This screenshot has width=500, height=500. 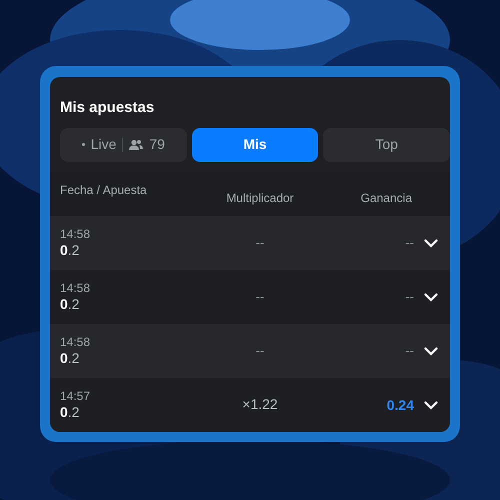 What do you see at coordinates (400, 405) in the screenshot?
I see `payout-value: 0.24` at bounding box center [400, 405].